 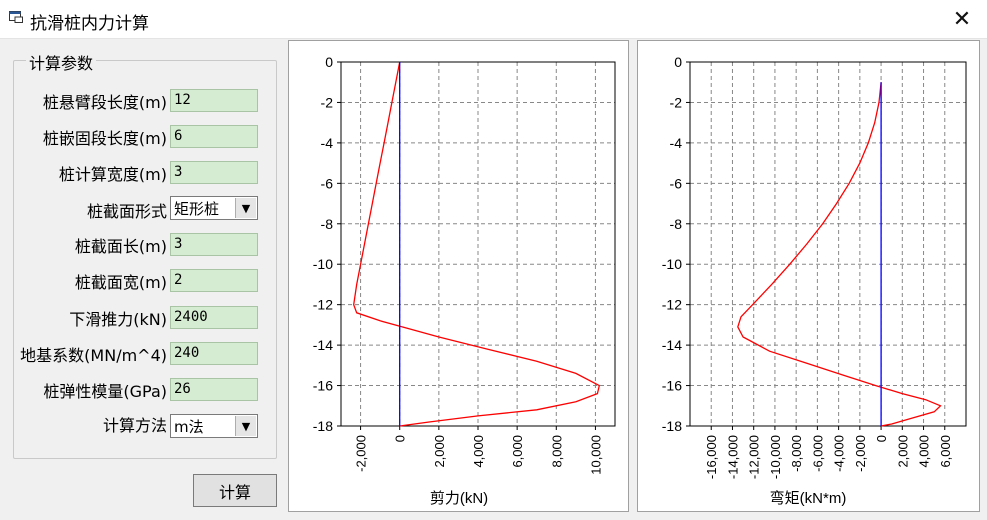 What do you see at coordinates (754, 457) in the screenshot?
I see `x-tick-label: -12,000` at bounding box center [754, 457].